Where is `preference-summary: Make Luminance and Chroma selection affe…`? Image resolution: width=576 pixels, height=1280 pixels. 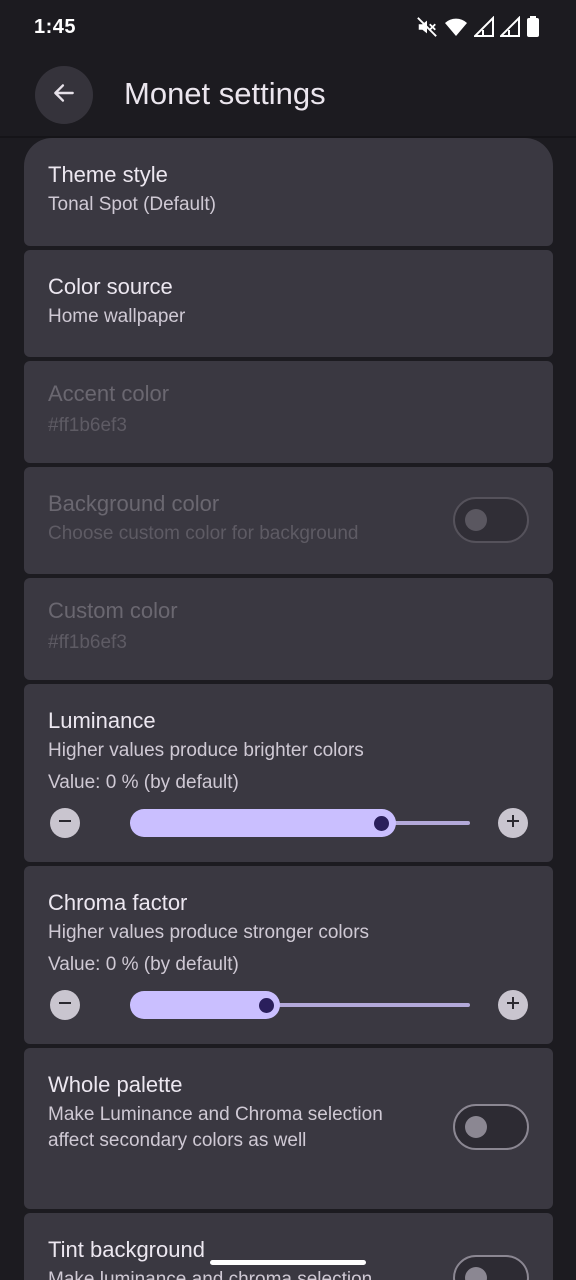 preference-summary: Make Luminance and Chroma selection affe… is located at coordinates (215, 1127).